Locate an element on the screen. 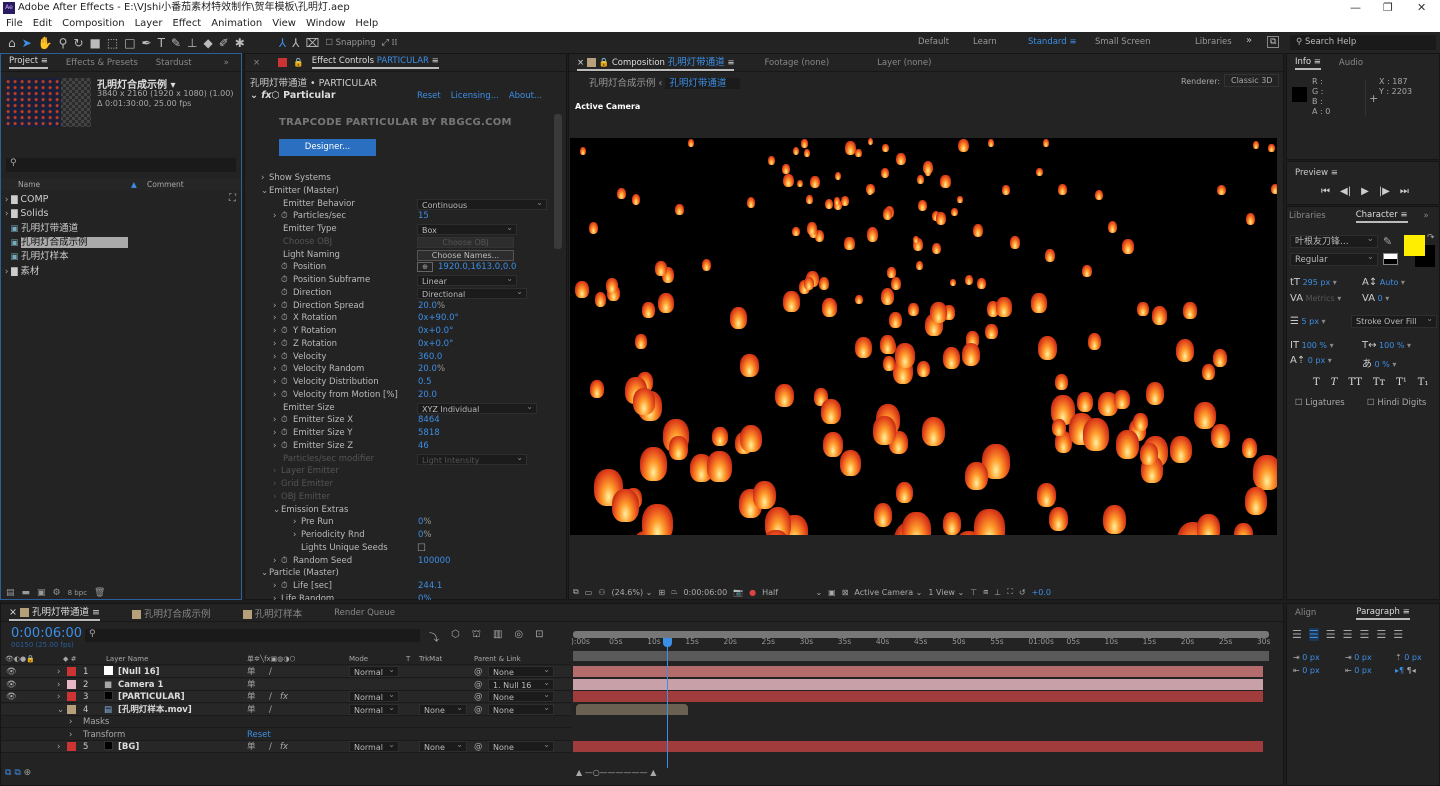 The image size is (1440, 786). renderer-button: Classic 3D is located at coordinates (1252, 80).